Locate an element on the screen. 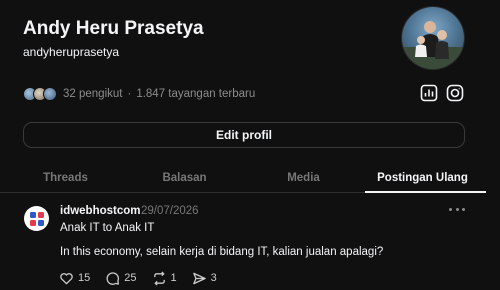  repost-button: 1 is located at coordinates (164, 278).